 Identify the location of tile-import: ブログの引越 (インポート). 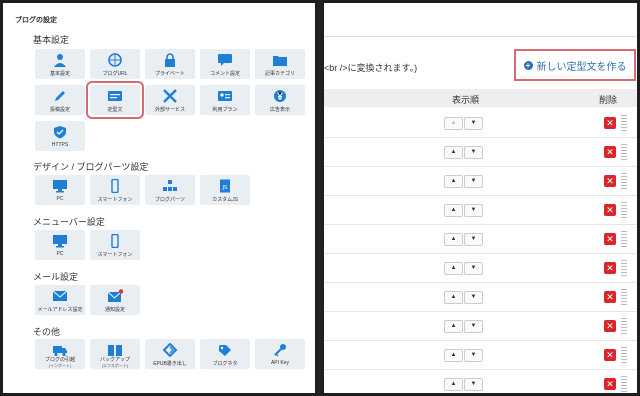
(60, 354).